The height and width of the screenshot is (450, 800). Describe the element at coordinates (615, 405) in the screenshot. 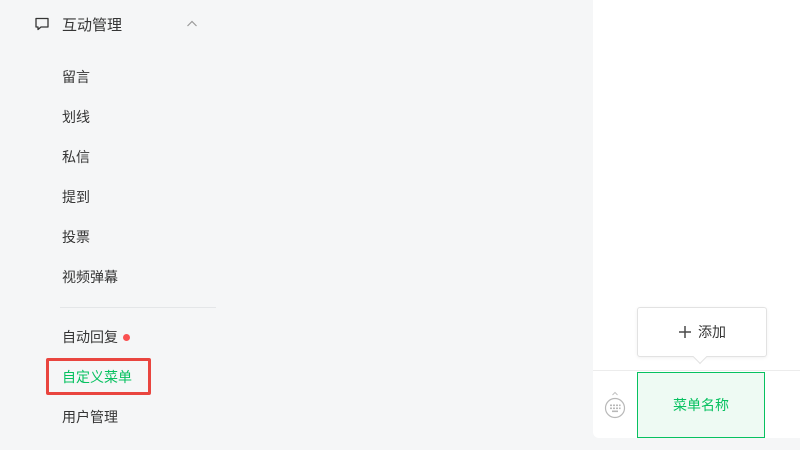

I see `keyboard-icon` at that location.